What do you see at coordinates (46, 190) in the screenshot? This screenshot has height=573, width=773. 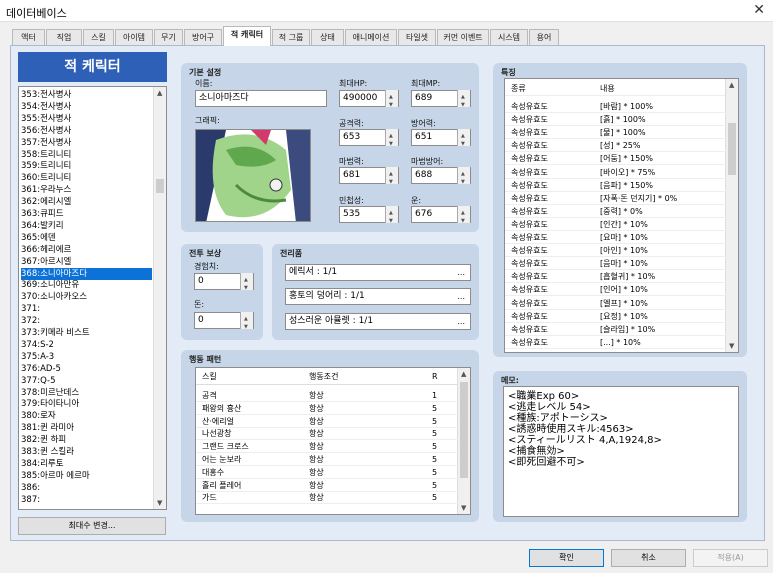 I see `enemy-list-item: 361:우라누스` at bounding box center [46, 190].